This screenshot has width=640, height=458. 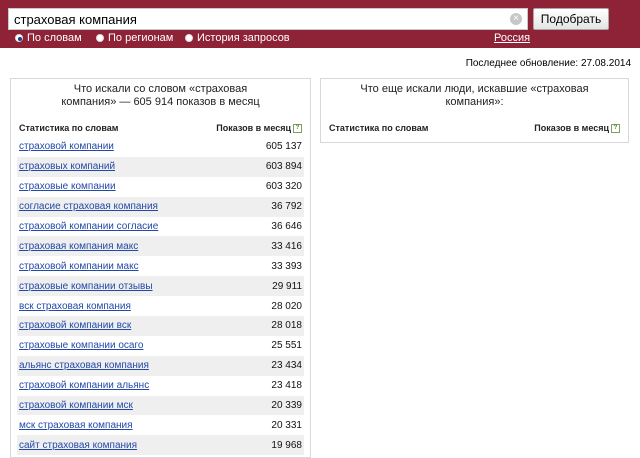 I want to click on count-value: 36 646, so click(x=286, y=226).